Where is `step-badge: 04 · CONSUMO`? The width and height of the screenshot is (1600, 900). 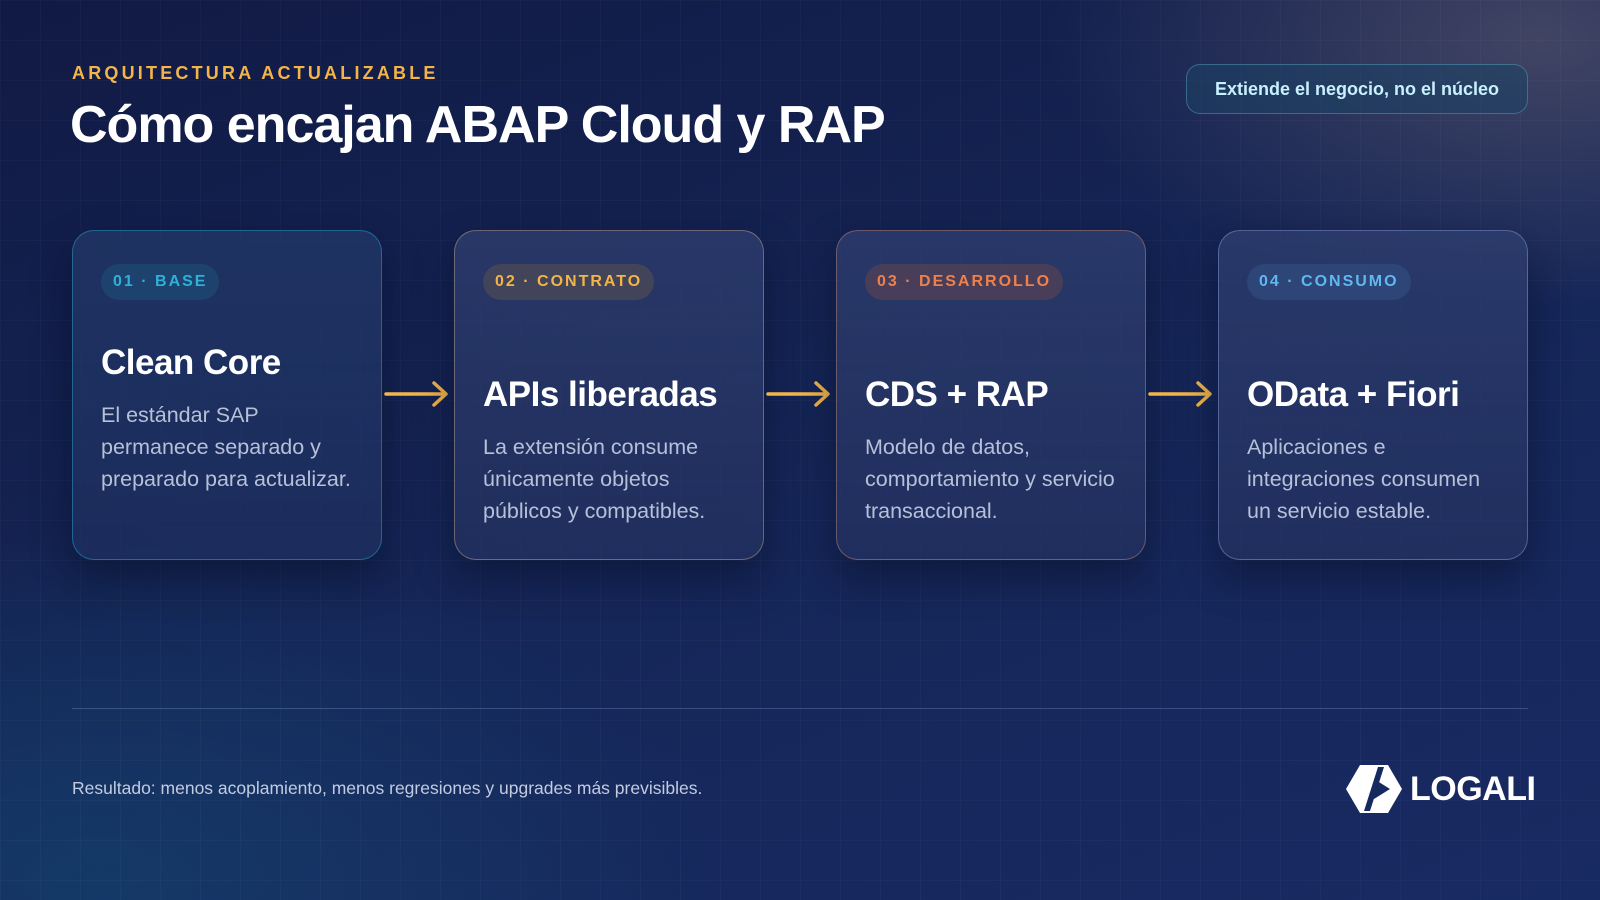 step-badge: 04 · CONSUMO is located at coordinates (1329, 282).